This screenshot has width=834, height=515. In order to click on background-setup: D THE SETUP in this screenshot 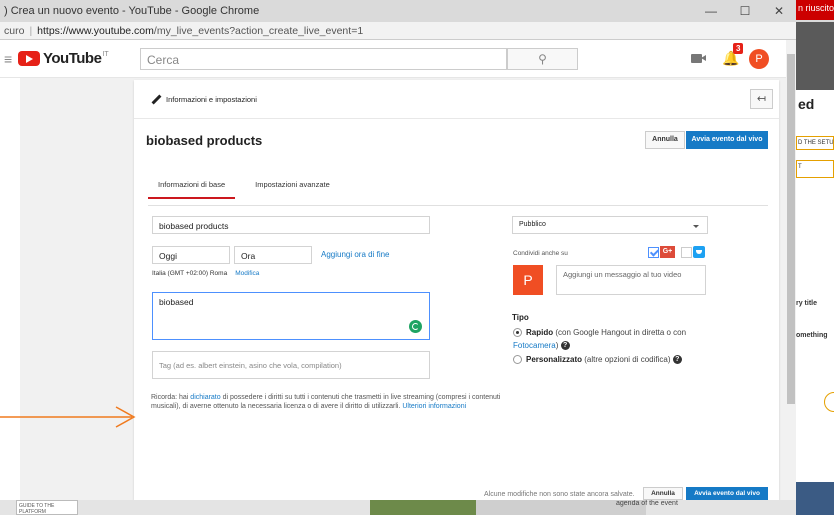, I will do `click(815, 143)`.